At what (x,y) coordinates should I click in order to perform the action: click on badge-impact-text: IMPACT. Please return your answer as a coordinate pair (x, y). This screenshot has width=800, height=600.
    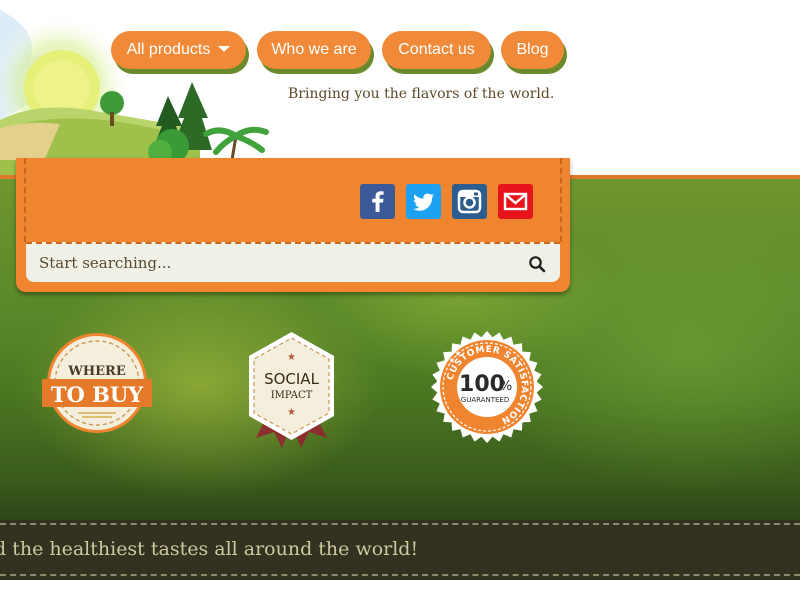
    Looking at the image, I should click on (292, 395).